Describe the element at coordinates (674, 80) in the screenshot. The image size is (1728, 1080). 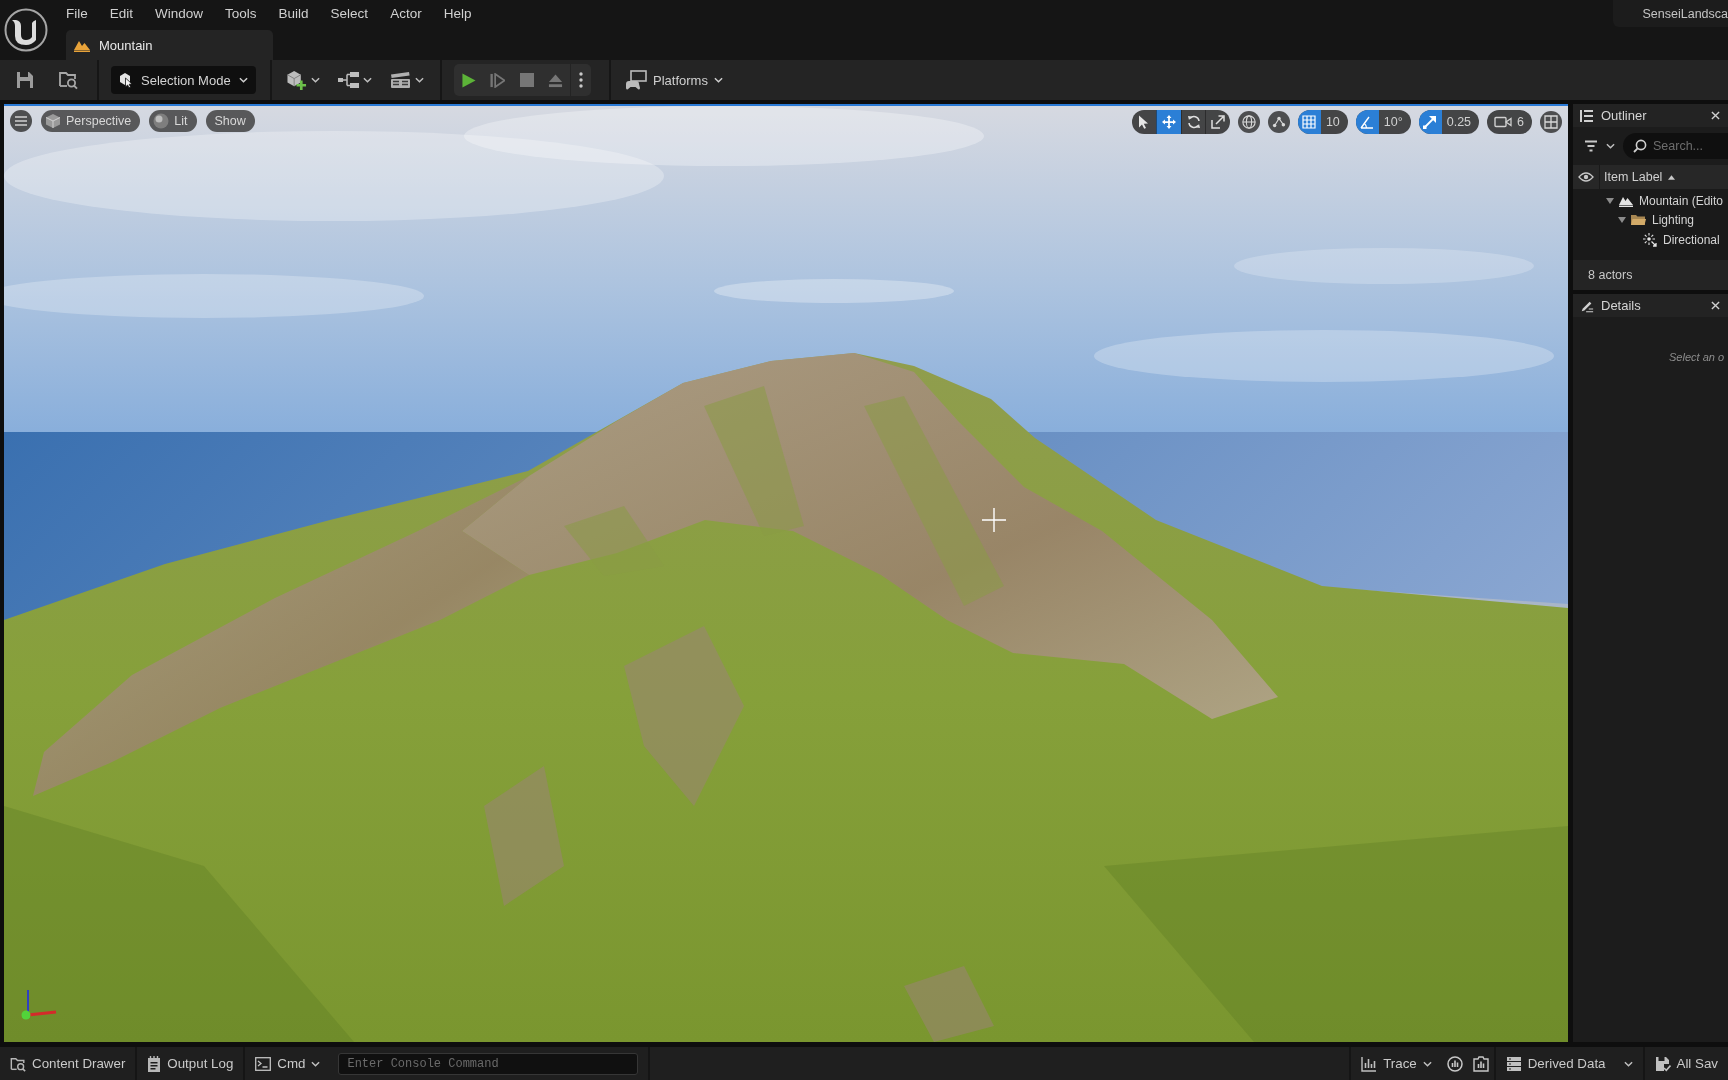
I see `platforms-dropdown: Platforms` at that location.